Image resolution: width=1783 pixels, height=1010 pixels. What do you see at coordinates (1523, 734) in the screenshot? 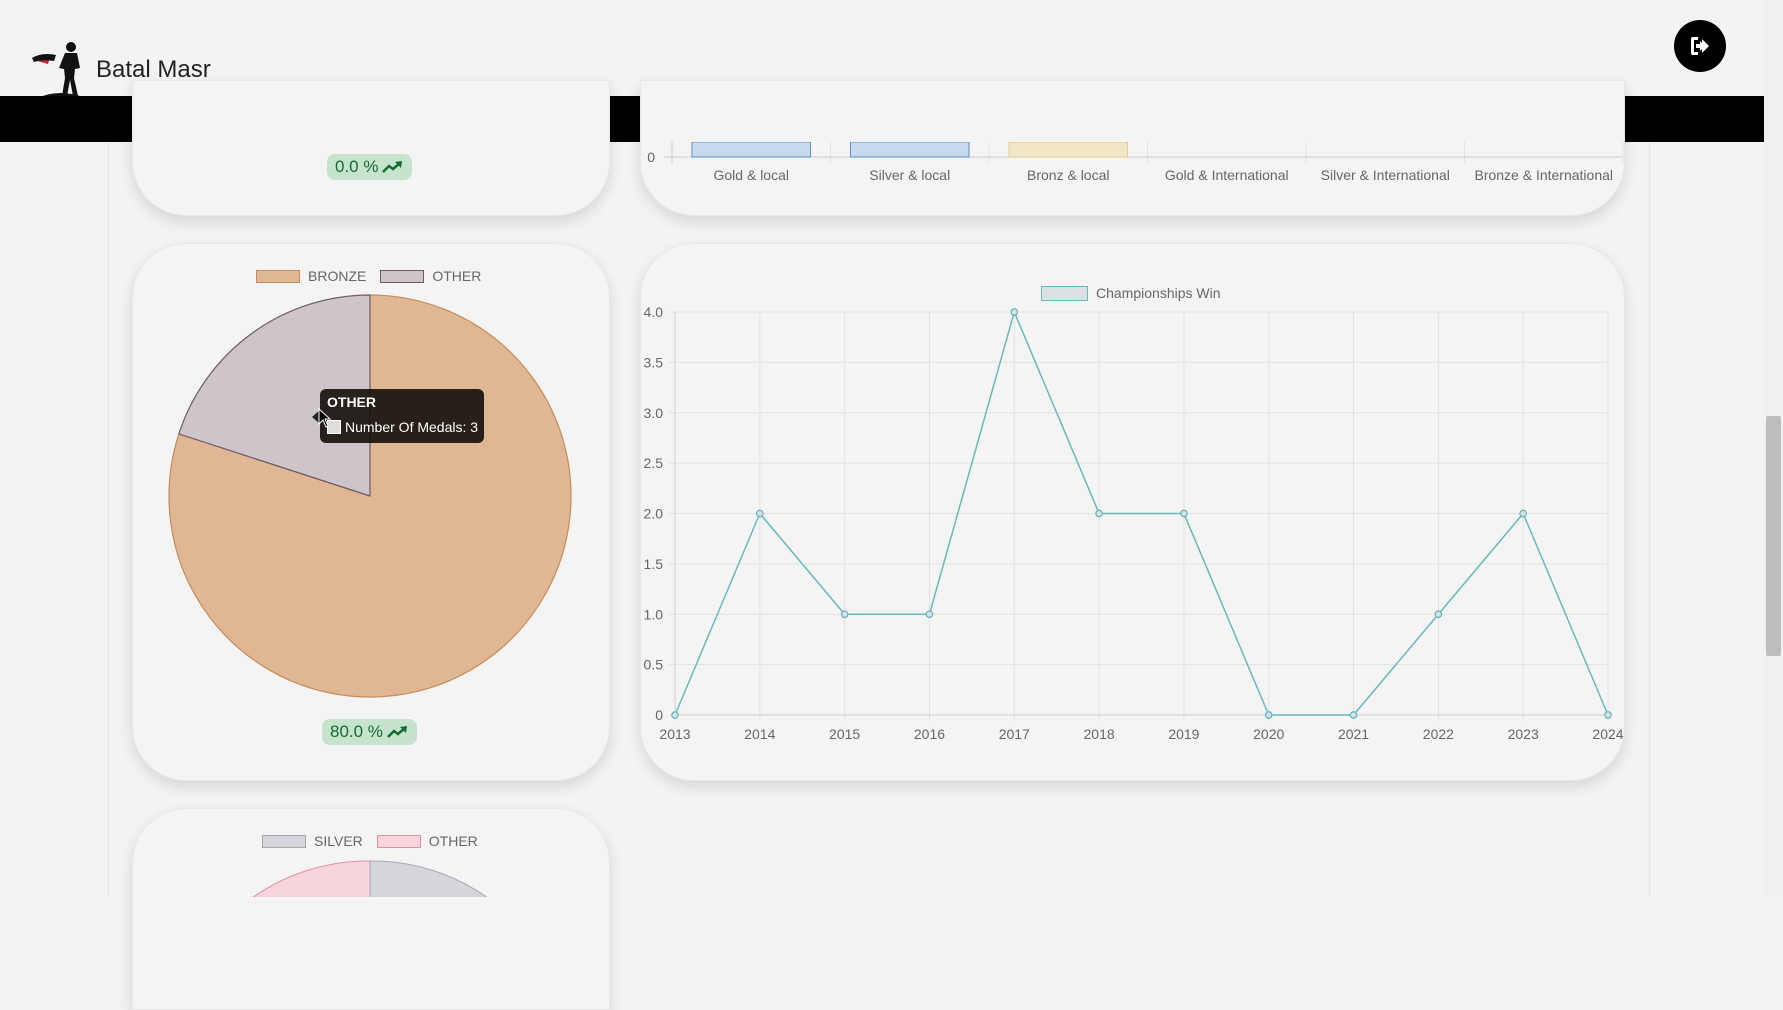
I see `x-tick-label: 2023` at bounding box center [1523, 734].